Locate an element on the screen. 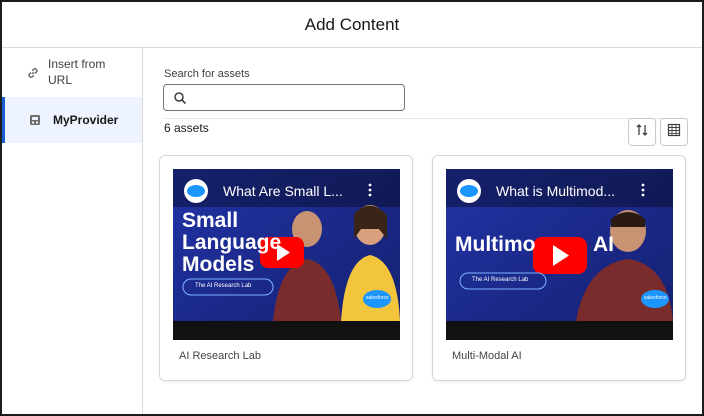 This screenshot has height=416, width=704. asset-title: AI Research Lab is located at coordinates (220, 356).